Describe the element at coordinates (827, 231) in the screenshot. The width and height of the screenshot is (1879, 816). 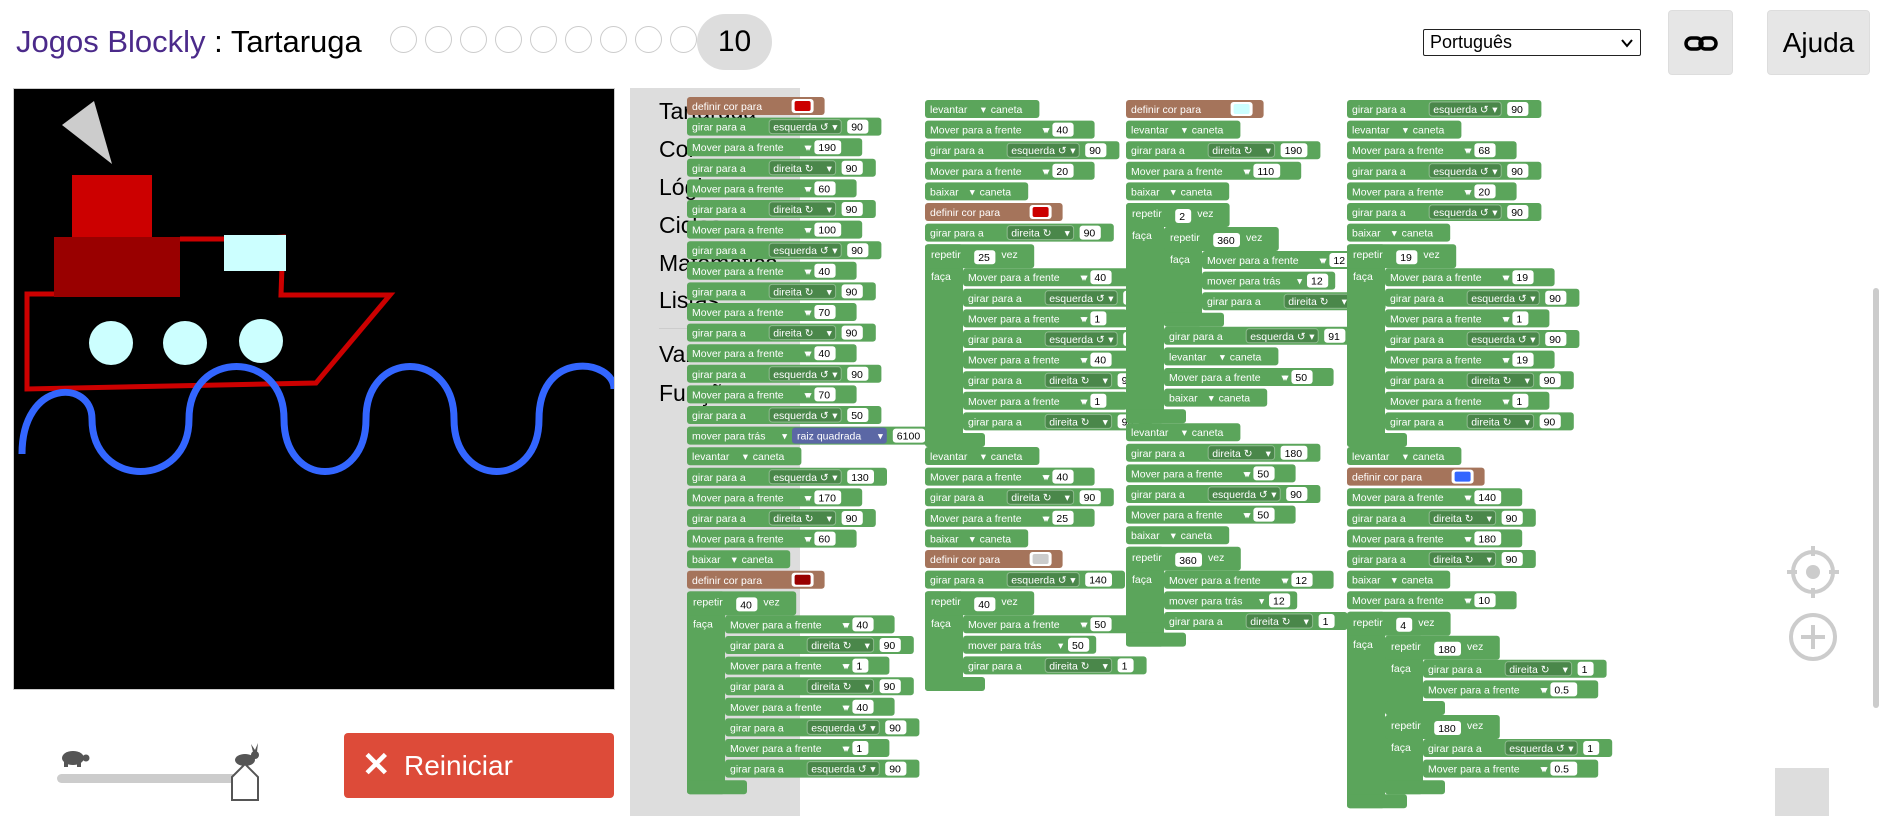
I see `number-input-text: 100` at that location.